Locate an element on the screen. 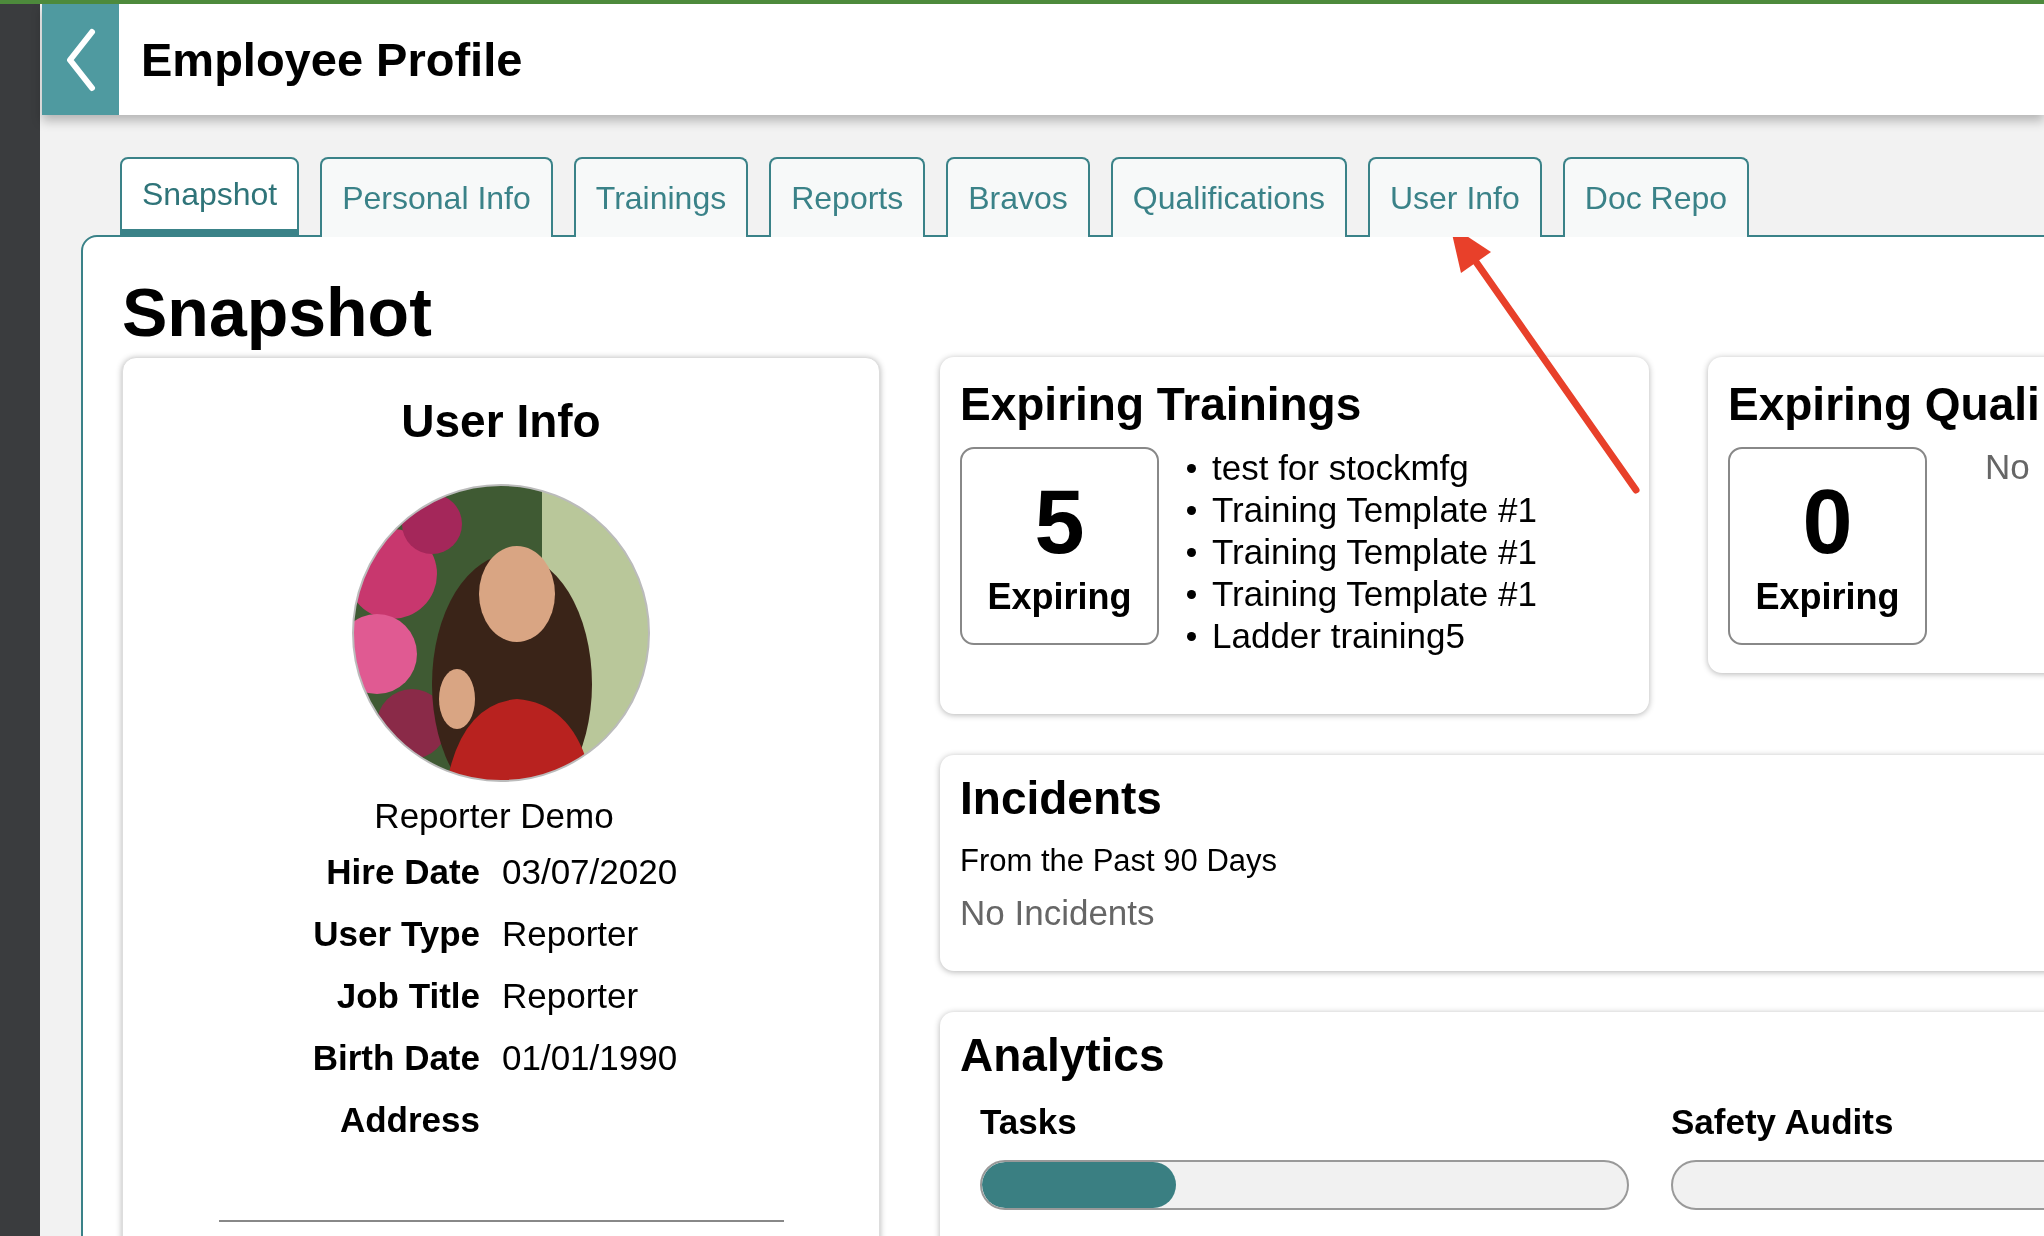 Image resolution: width=2044 pixels, height=1236 pixels. card-subtitle: From the Past 90 Days is located at coordinates (1119, 861).